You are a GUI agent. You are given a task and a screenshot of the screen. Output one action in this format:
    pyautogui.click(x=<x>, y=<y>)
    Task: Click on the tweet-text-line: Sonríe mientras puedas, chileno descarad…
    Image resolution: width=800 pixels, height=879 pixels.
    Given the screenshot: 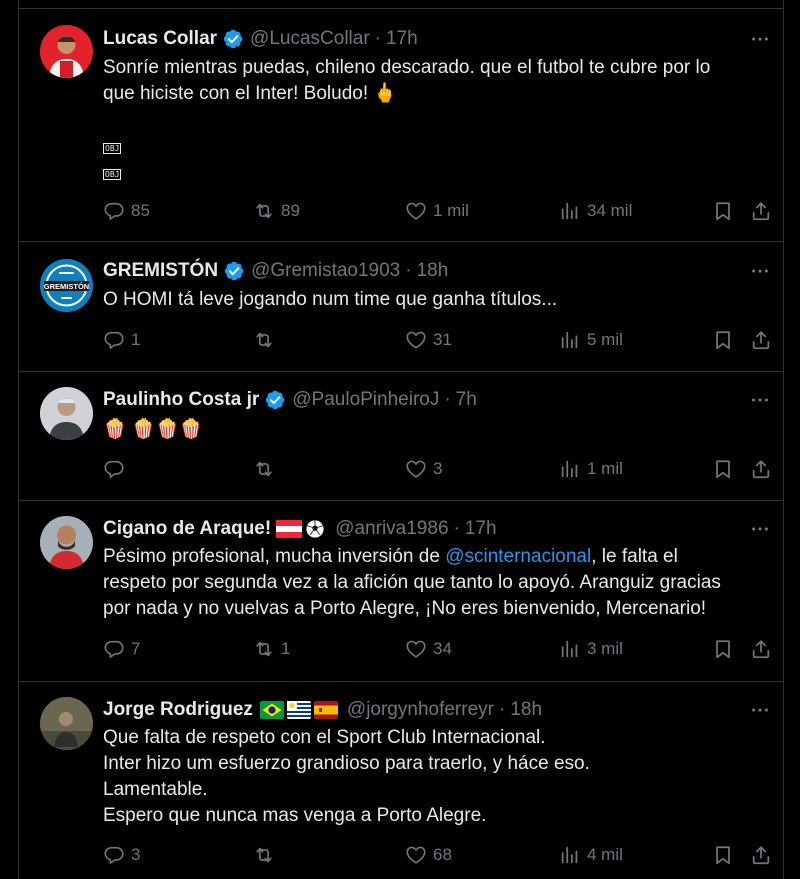 What is the action you would take?
    pyautogui.click(x=407, y=67)
    